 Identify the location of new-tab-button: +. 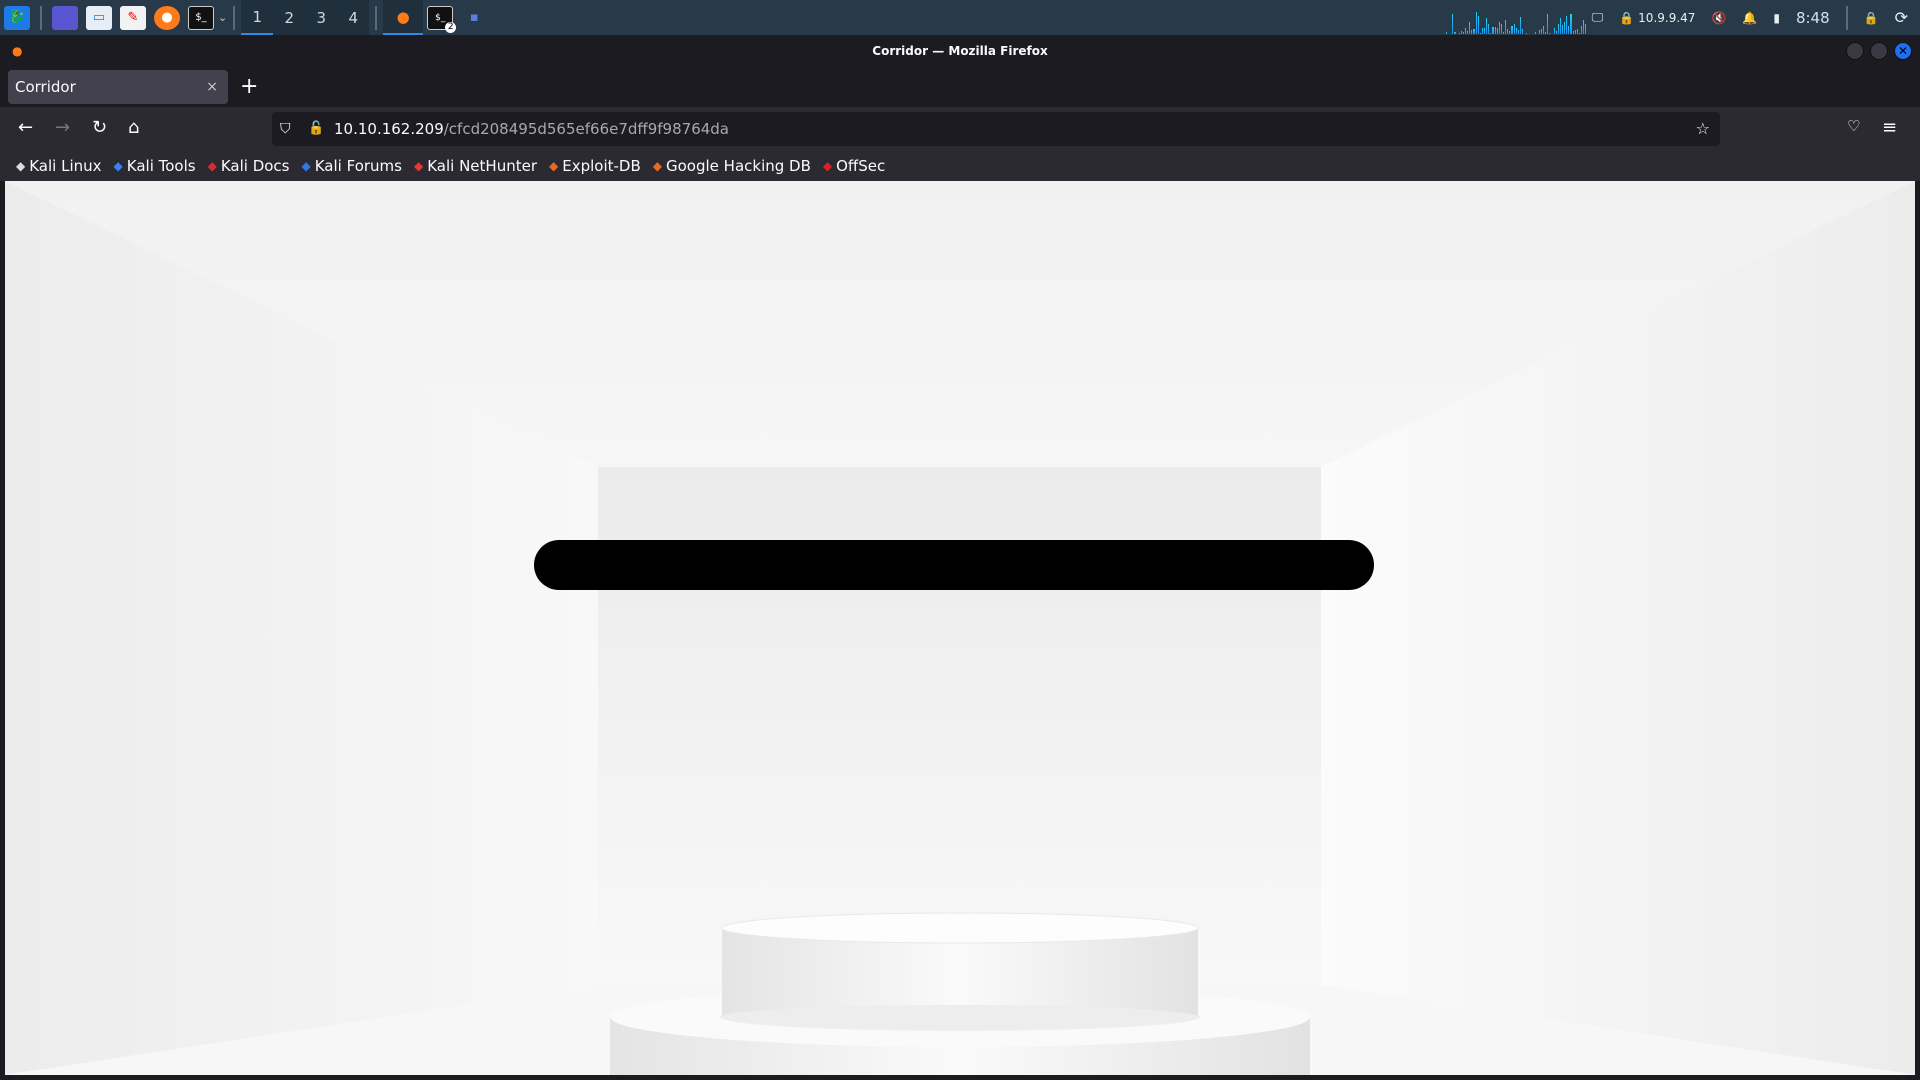
(249, 87).